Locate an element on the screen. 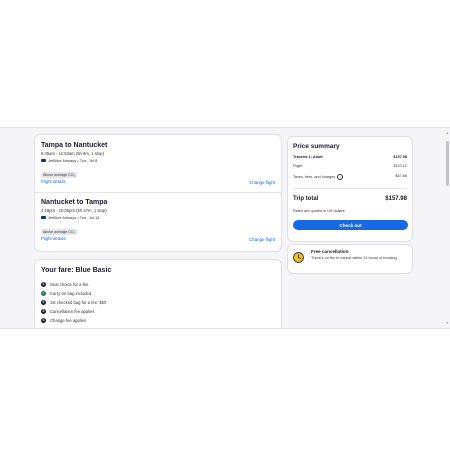 This screenshot has height=450, width=450. fare-feature: $ Cancellation fee applies is located at coordinates (73, 311).